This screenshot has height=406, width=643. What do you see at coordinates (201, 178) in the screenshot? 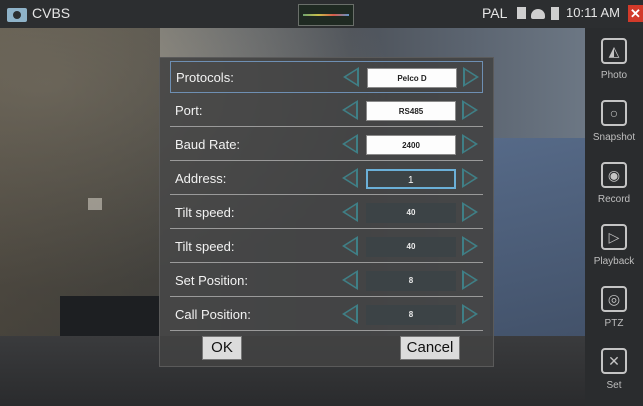
I see `address-label: Address:` at bounding box center [201, 178].